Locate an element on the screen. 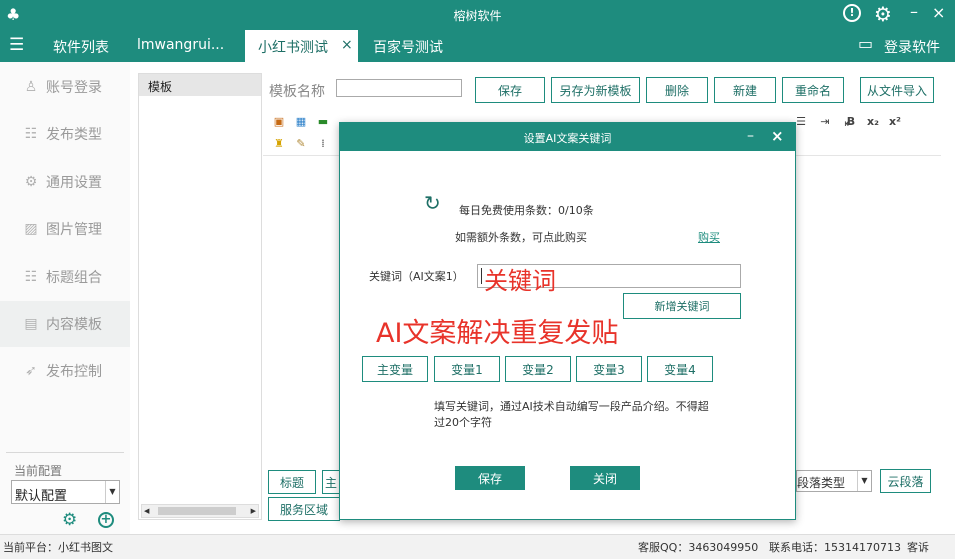  outdent-icon: ⇤ is located at coordinates (849, 124).